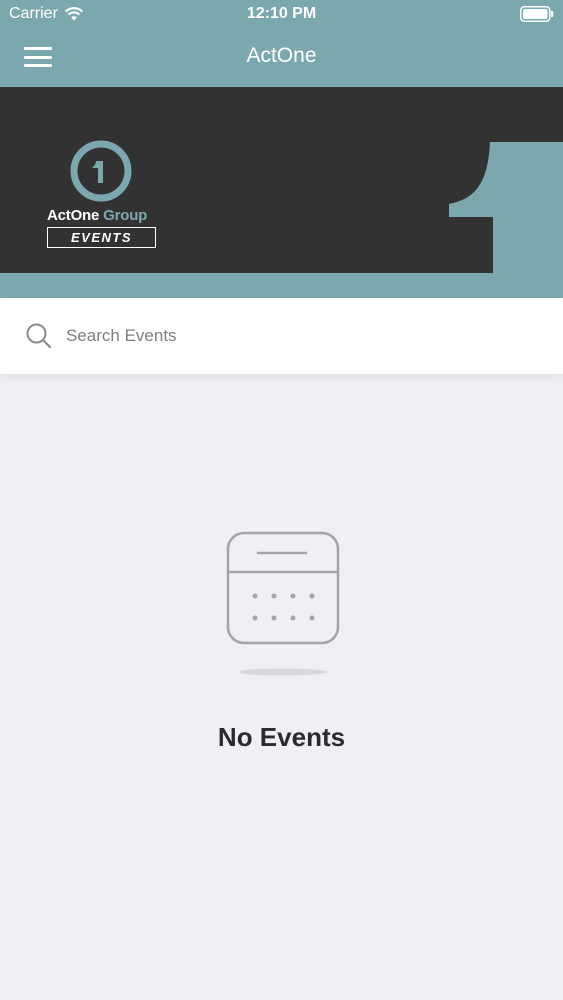  I want to click on battery-icon, so click(537, 14).